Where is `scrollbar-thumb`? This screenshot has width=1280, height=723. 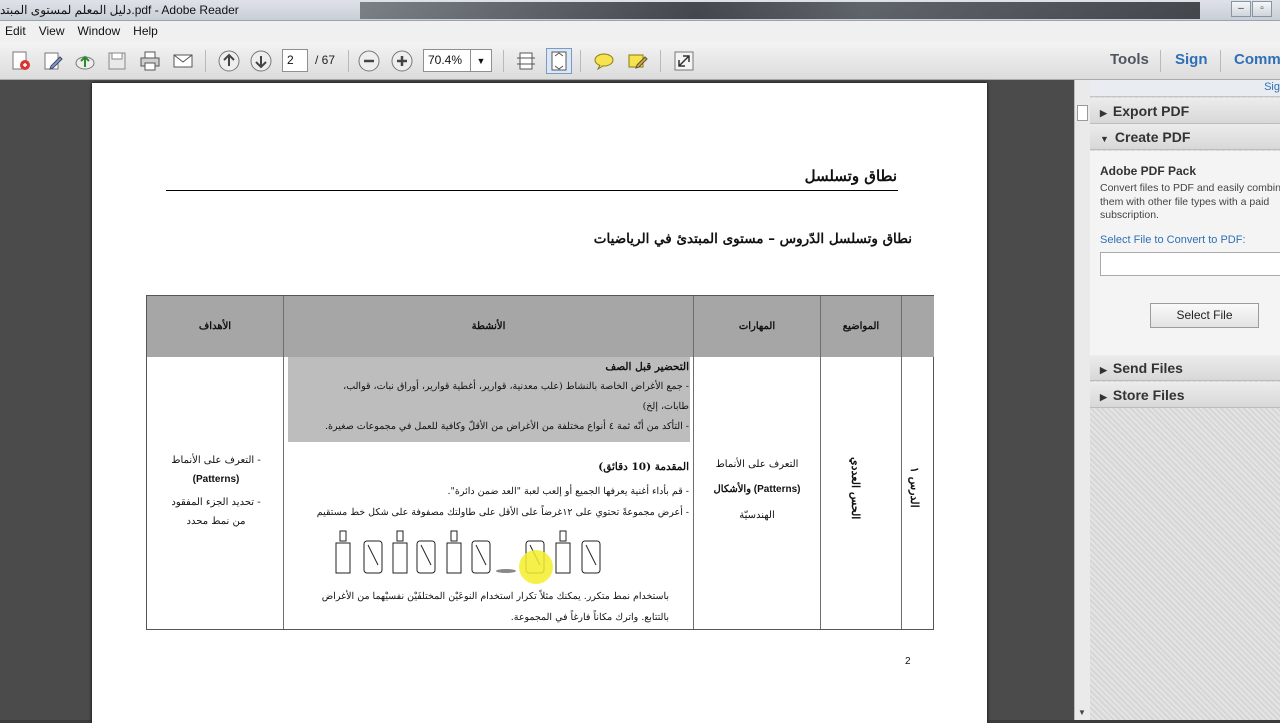
scrollbar-thumb is located at coordinates (1082, 113).